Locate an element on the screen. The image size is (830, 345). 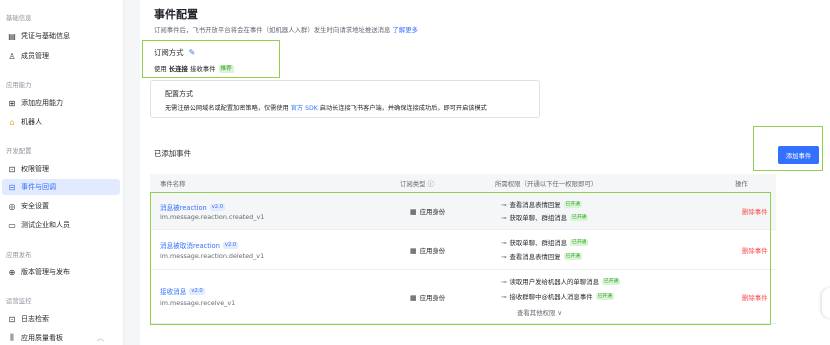
sidebar-group-label: 应用能力 is located at coordinates (19, 85).